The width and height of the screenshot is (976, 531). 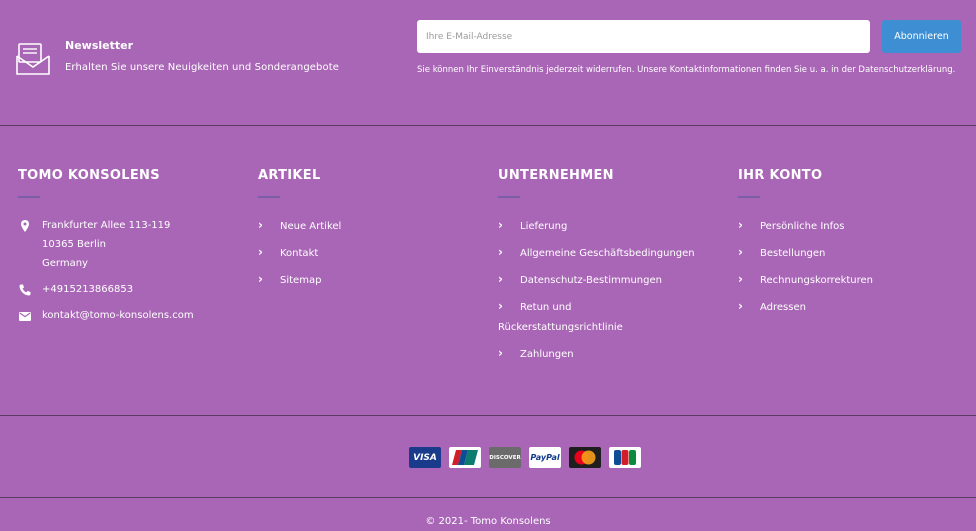 I want to click on footer-link-label: Kontakt, so click(x=299, y=253).